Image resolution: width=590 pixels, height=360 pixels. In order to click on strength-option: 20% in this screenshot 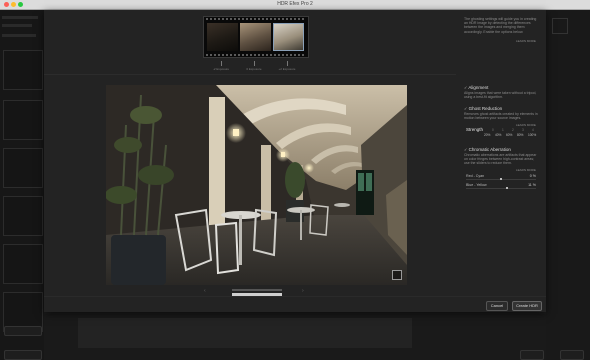, I will do `click(487, 135)`.